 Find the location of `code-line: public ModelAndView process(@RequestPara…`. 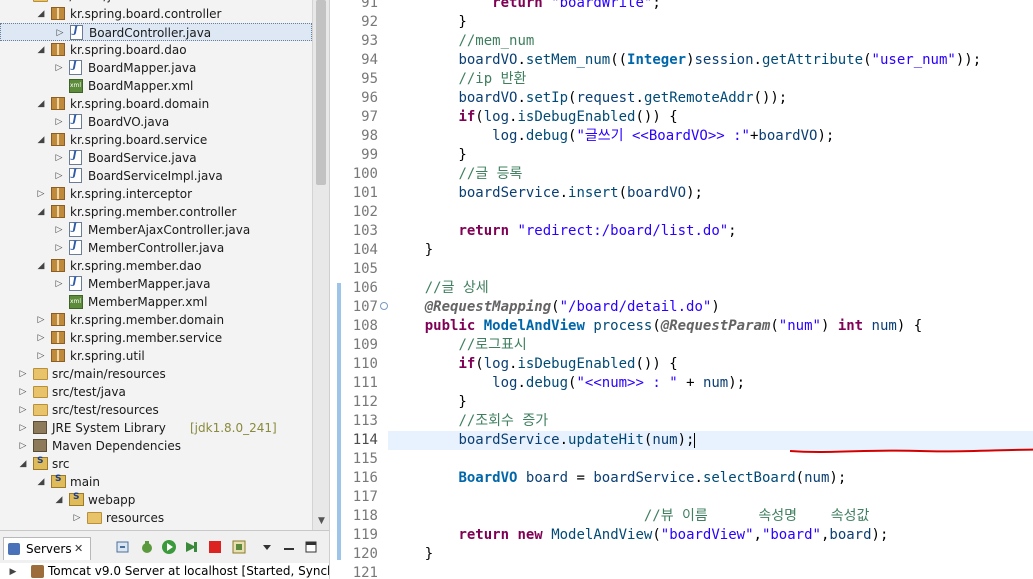

code-line: public ModelAndView process(@RequestPara… is located at coordinates (711, 326).